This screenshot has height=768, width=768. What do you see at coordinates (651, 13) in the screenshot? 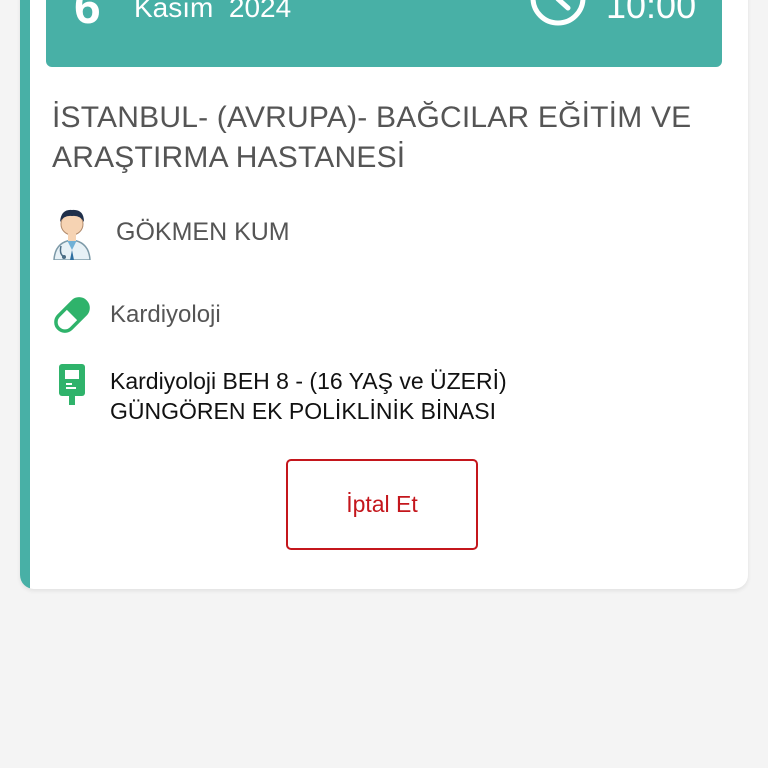
I see `appointment-time: 10:00` at bounding box center [651, 13].